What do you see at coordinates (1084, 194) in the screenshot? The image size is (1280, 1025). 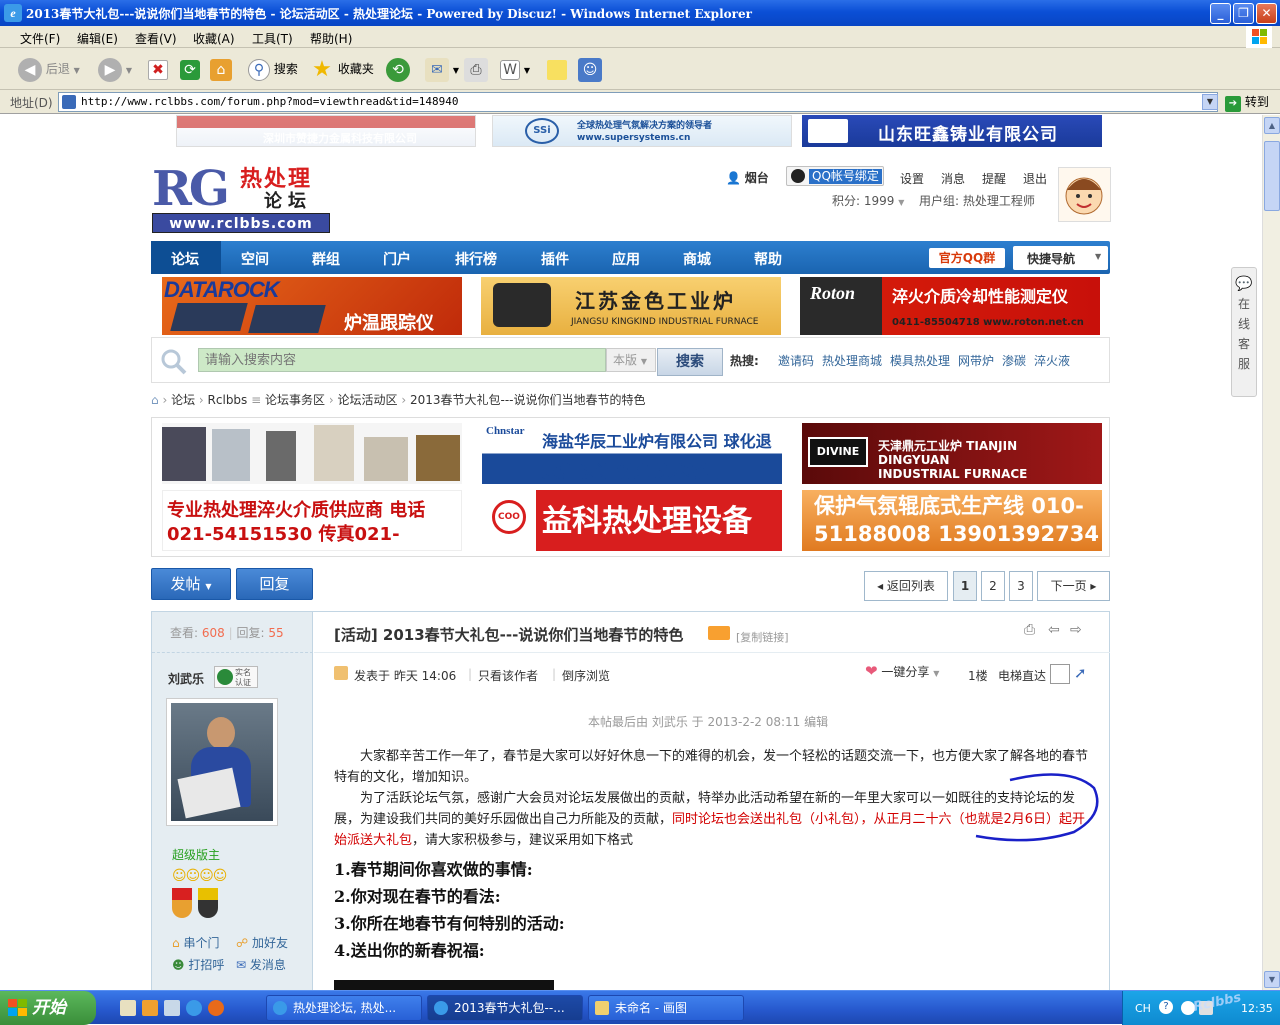 I see `user-avatar` at bounding box center [1084, 194].